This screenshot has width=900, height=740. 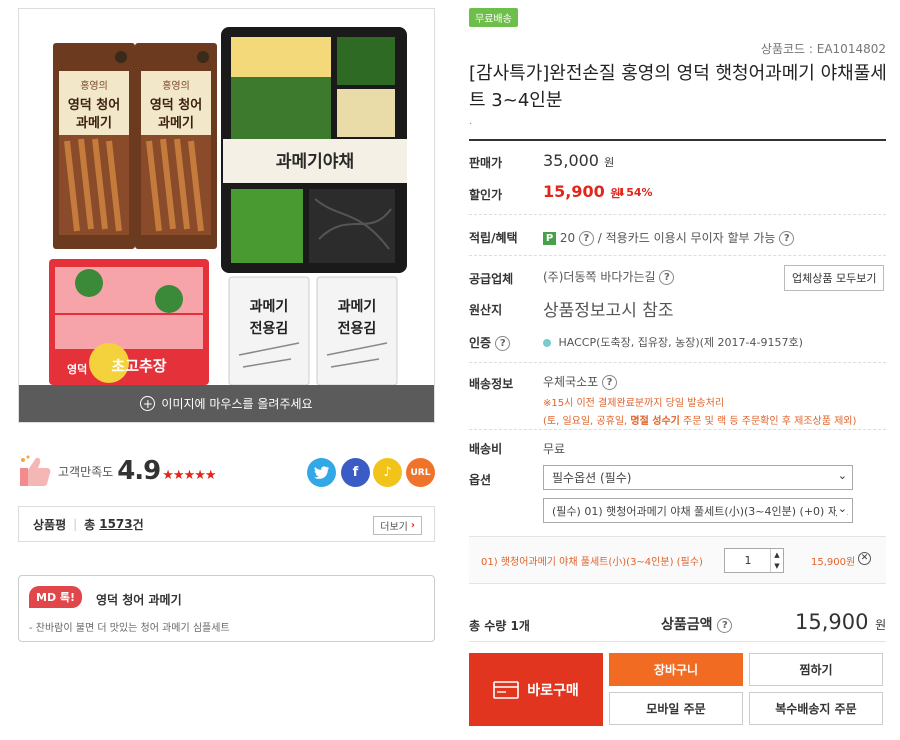 What do you see at coordinates (226, 524) in the screenshot?
I see `review-summary: 상품평 | 총 1573 건 더보기 ›` at bounding box center [226, 524].